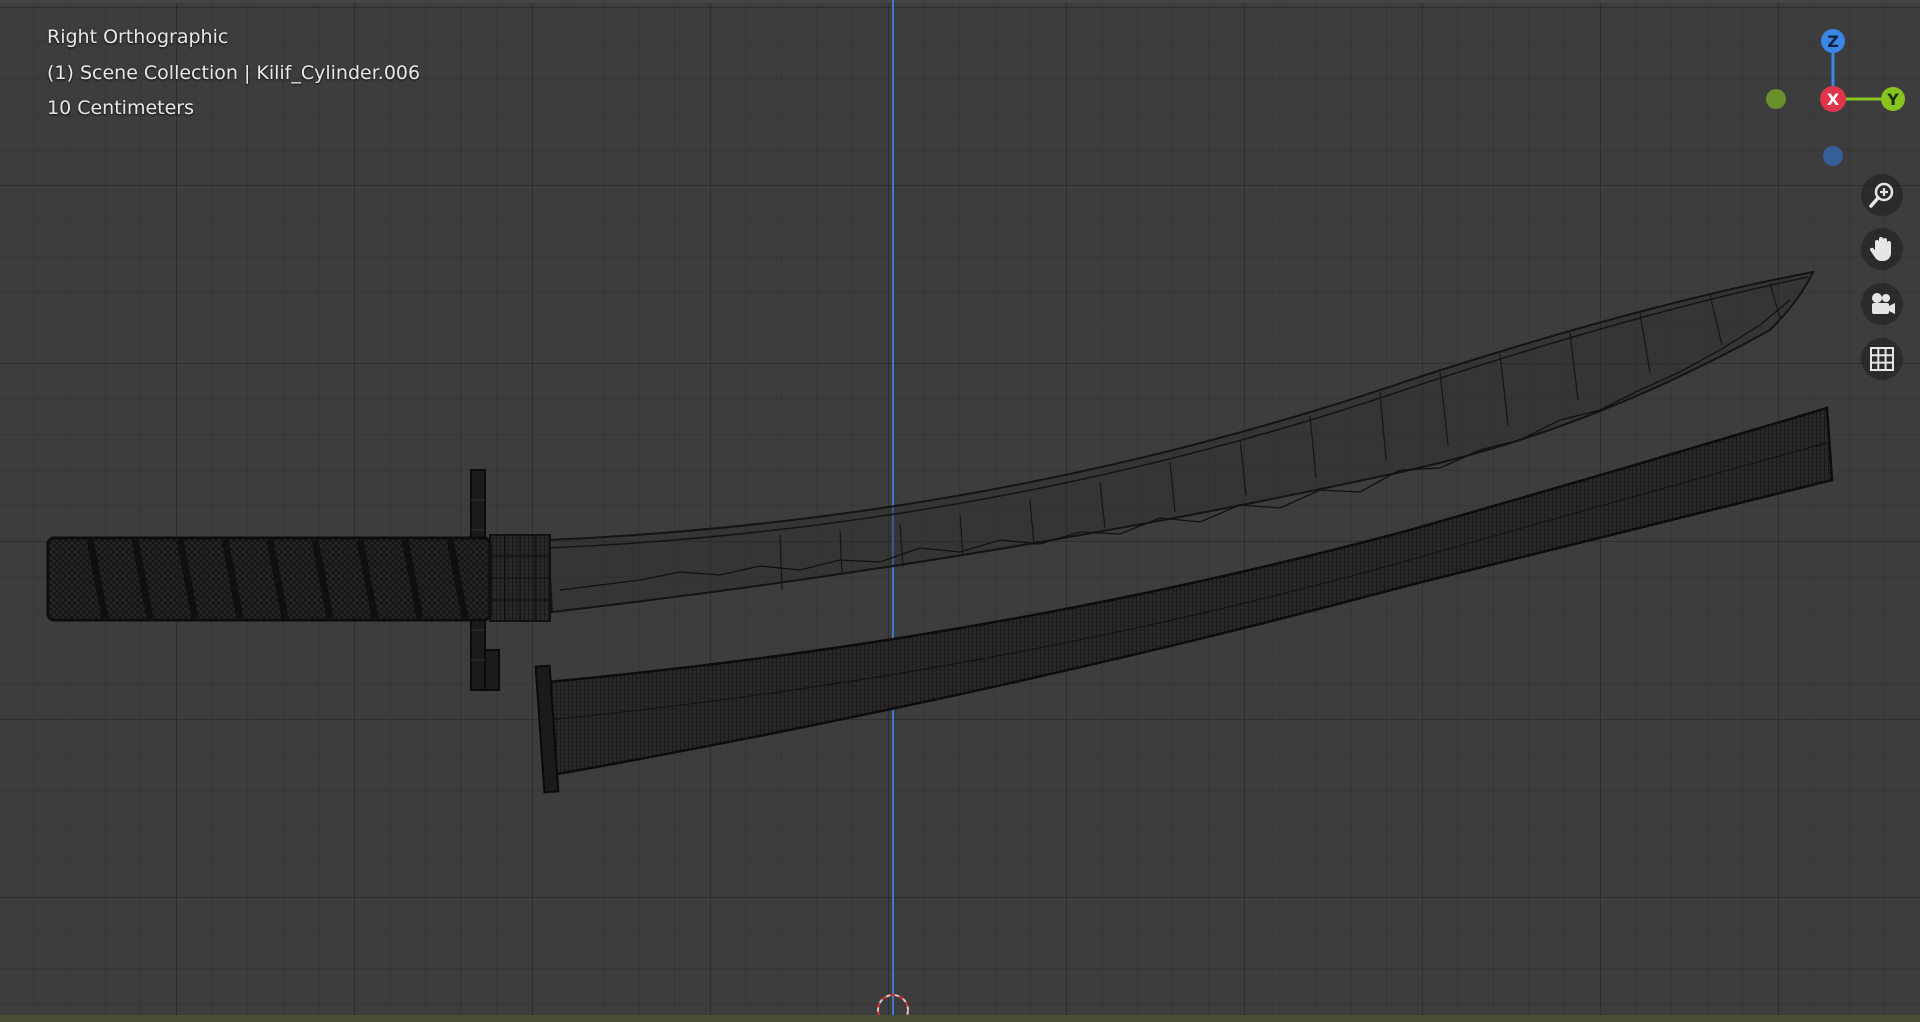 The height and width of the screenshot is (1022, 1920). I want to click on gizmo-x-handle: X, so click(1833, 99).